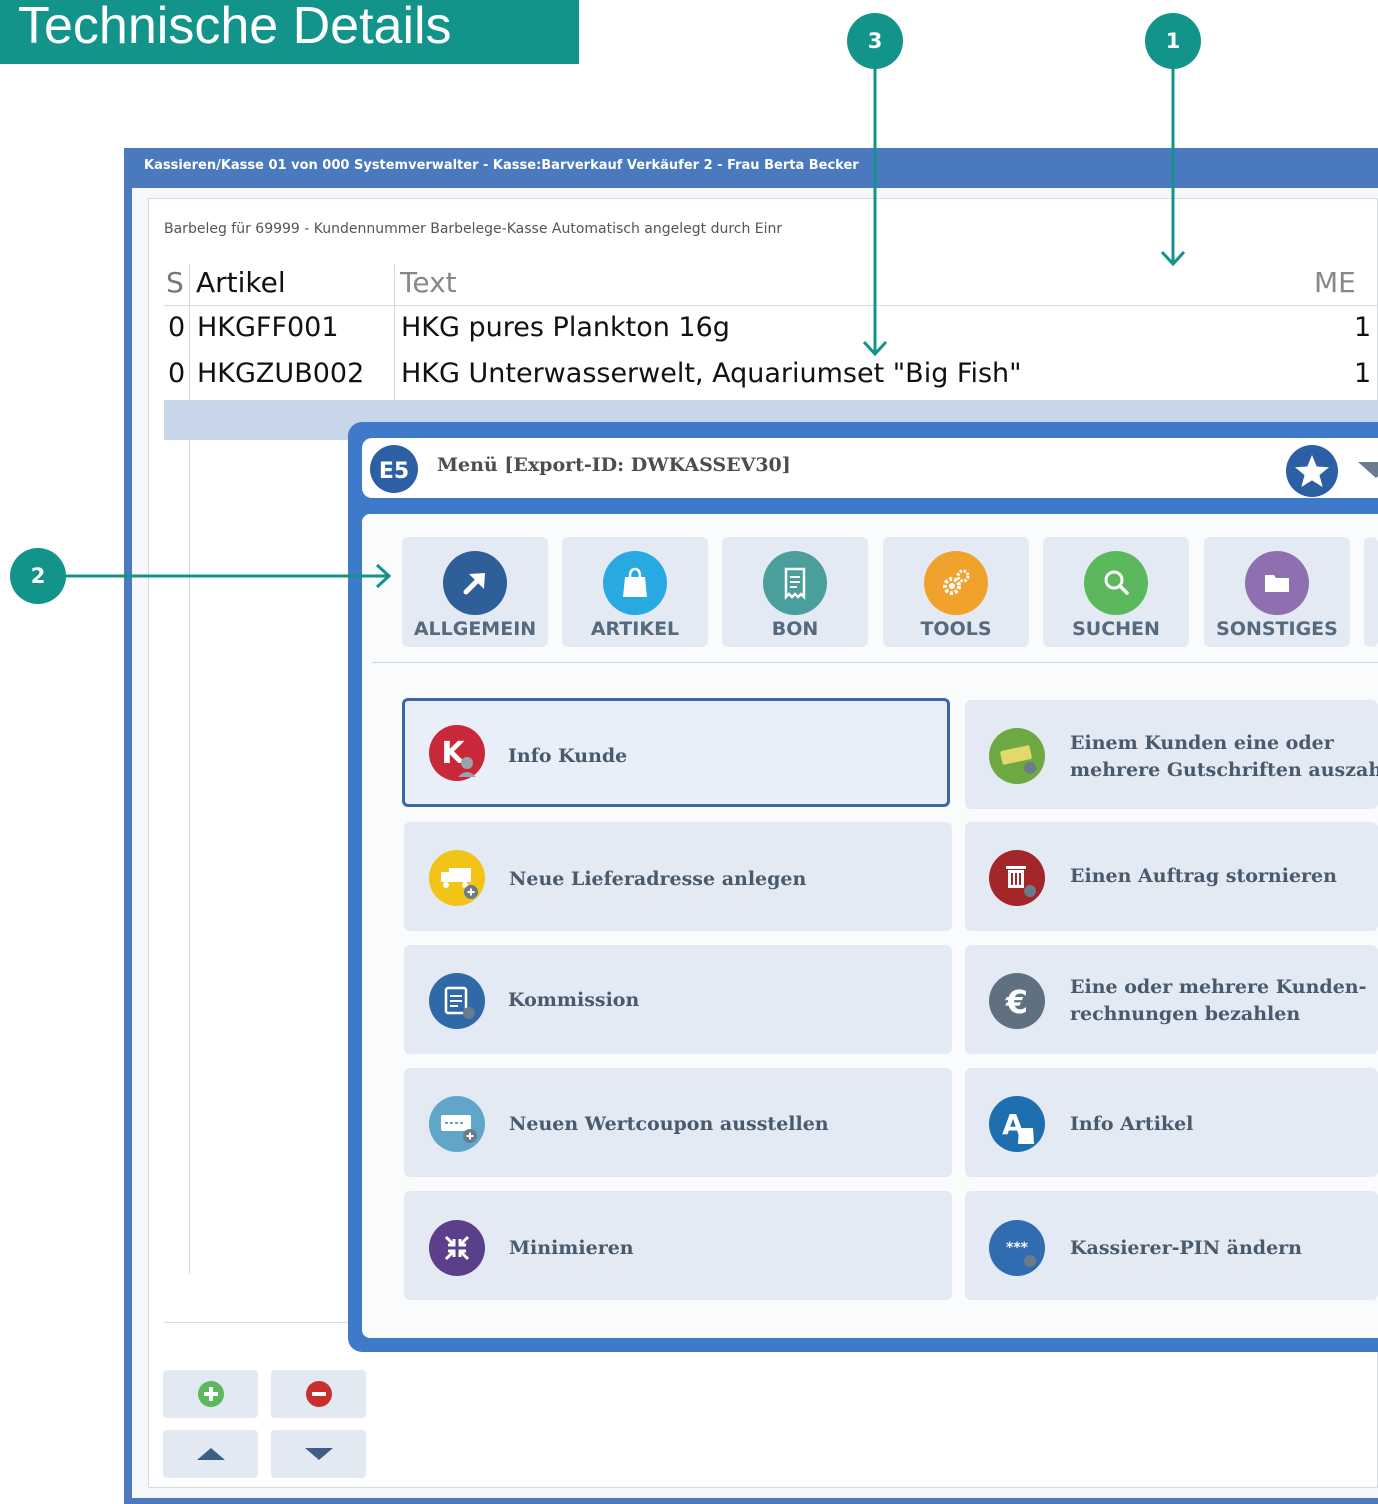 The height and width of the screenshot is (1504, 1378). I want to click on callout-badge: 3, so click(875, 41).